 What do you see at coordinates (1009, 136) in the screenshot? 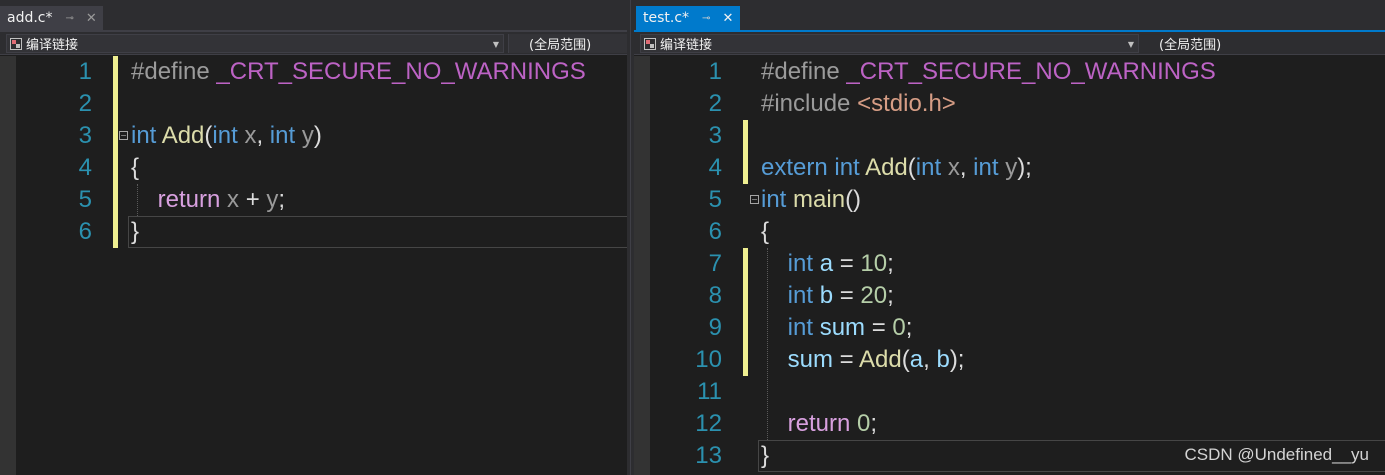
I see `code-line: 3` at bounding box center [1009, 136].